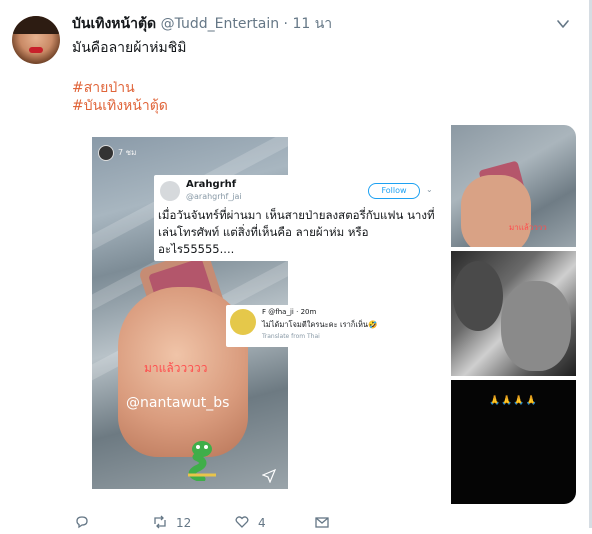  I want to click on reply-sep: ·, so click(297, 312).